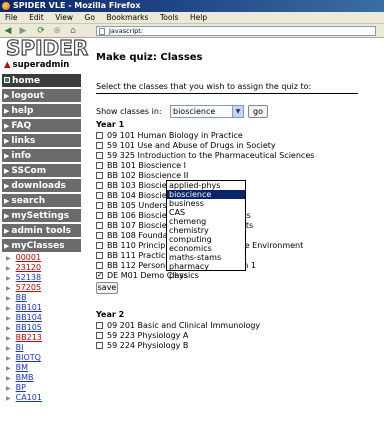 This screenshot has width=384, height=424. What do you see at coordinates (36, 65) in the screenshot?
I see `user-line: ▲ superadmin` at bounding box center [36, 65].